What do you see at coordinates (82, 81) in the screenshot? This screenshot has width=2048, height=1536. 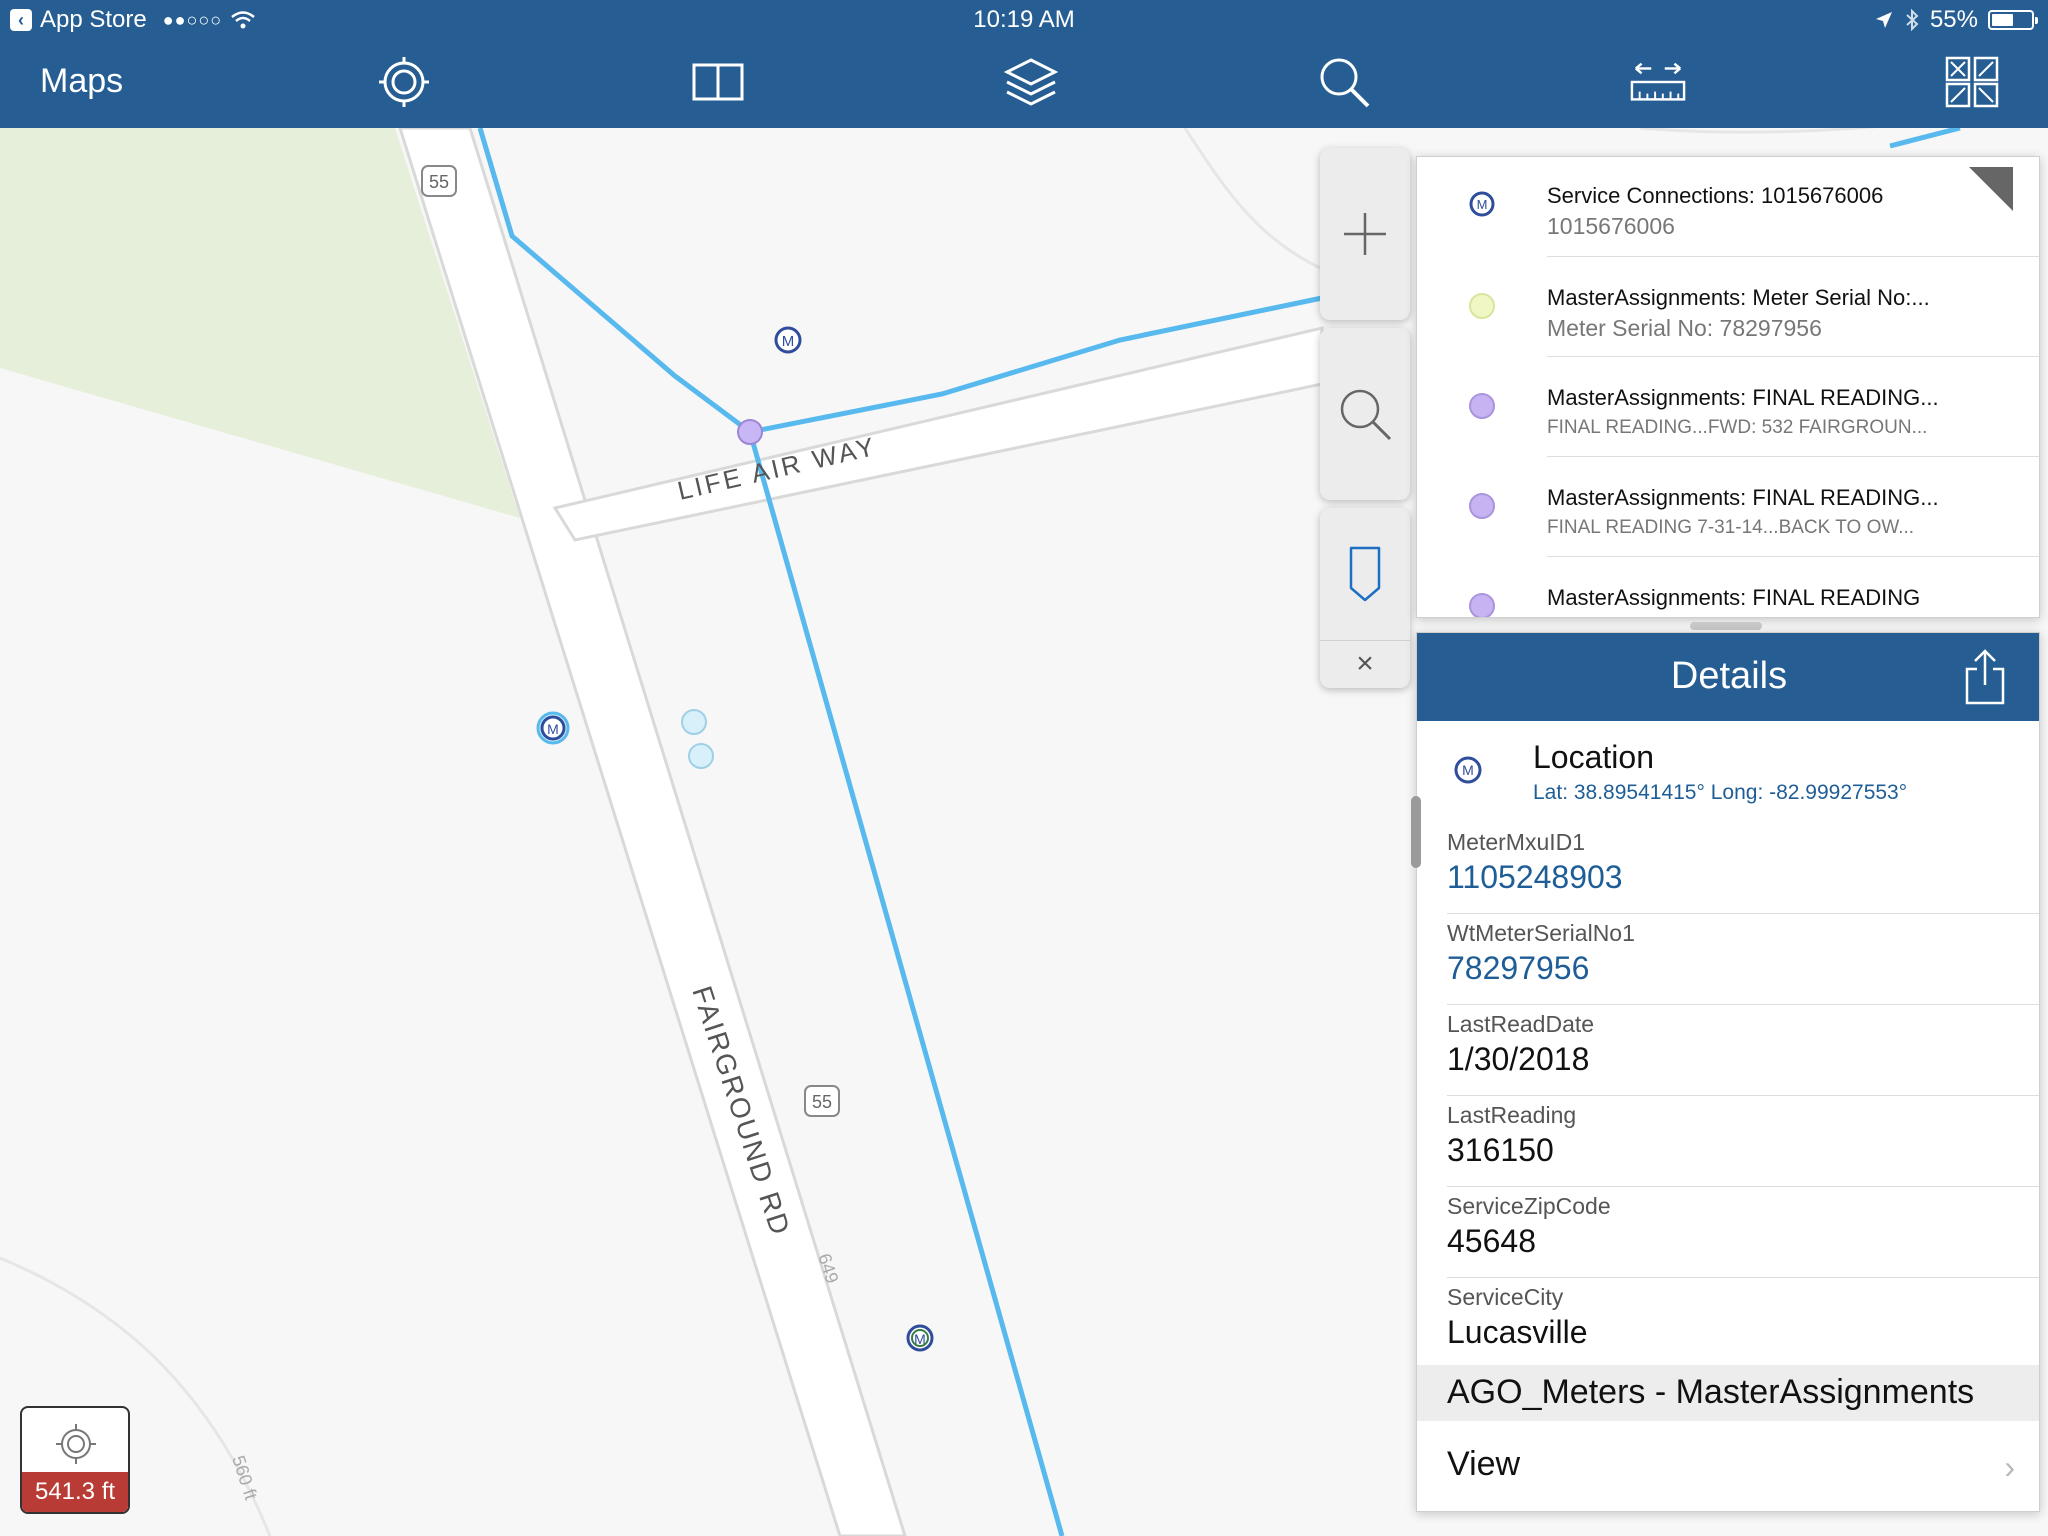 I see `app-title: Maps` at bounding box center [82, 81].